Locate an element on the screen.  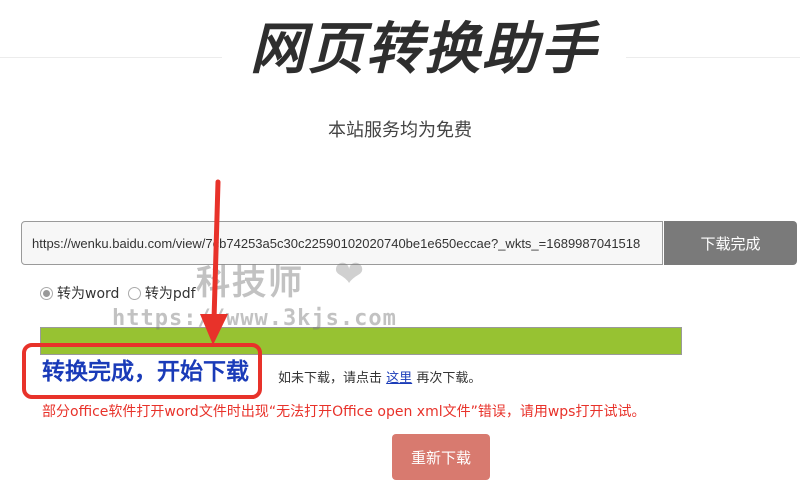
radio-checked-icon is located at coordinates (46, 293).